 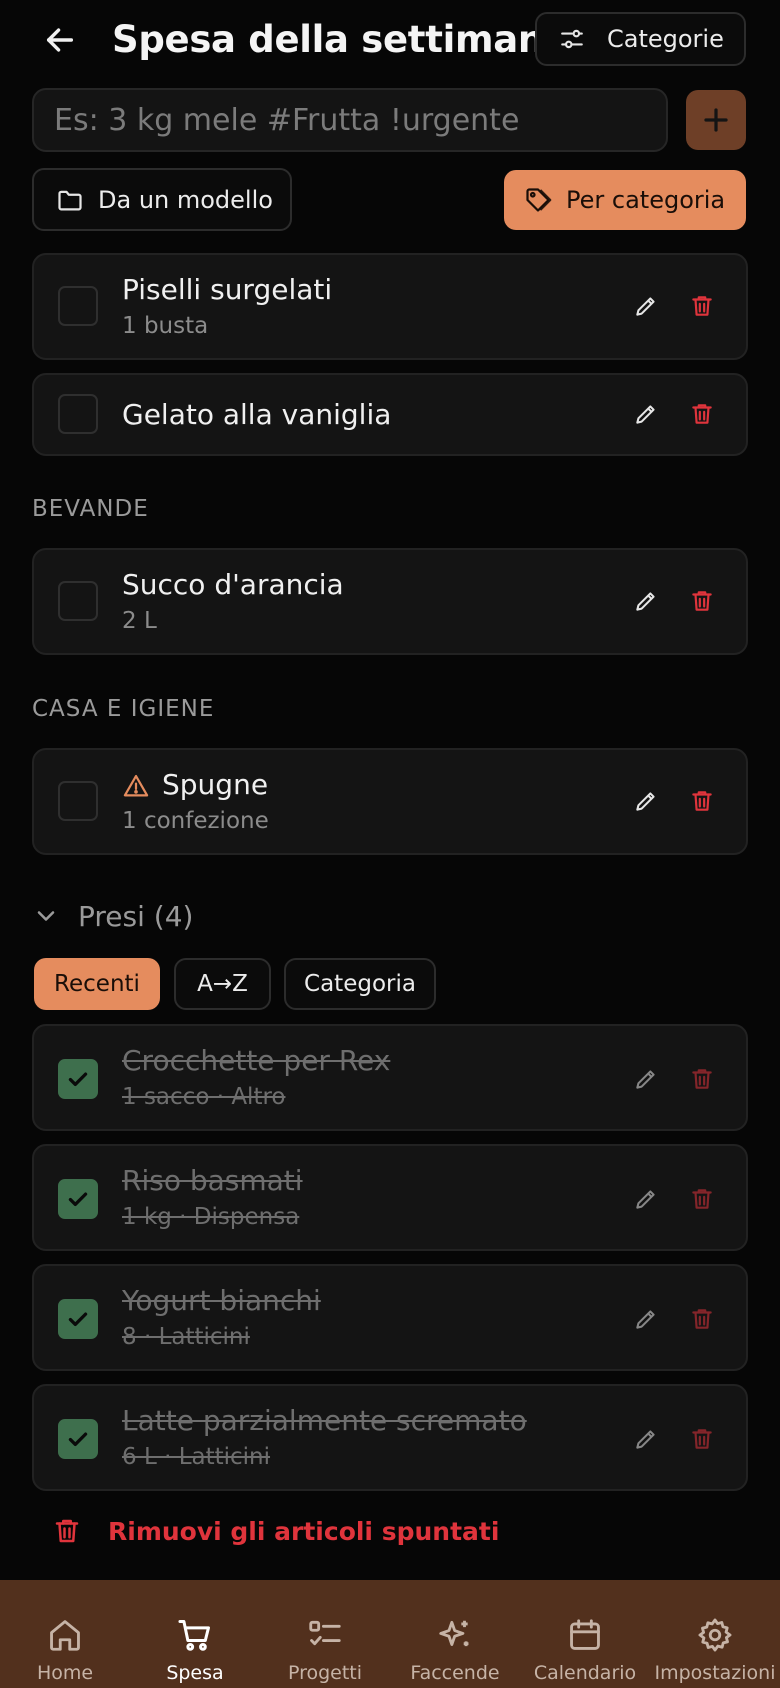 I want to click on item-name: Yogurt bianchi, so click(x=221, y=1300).